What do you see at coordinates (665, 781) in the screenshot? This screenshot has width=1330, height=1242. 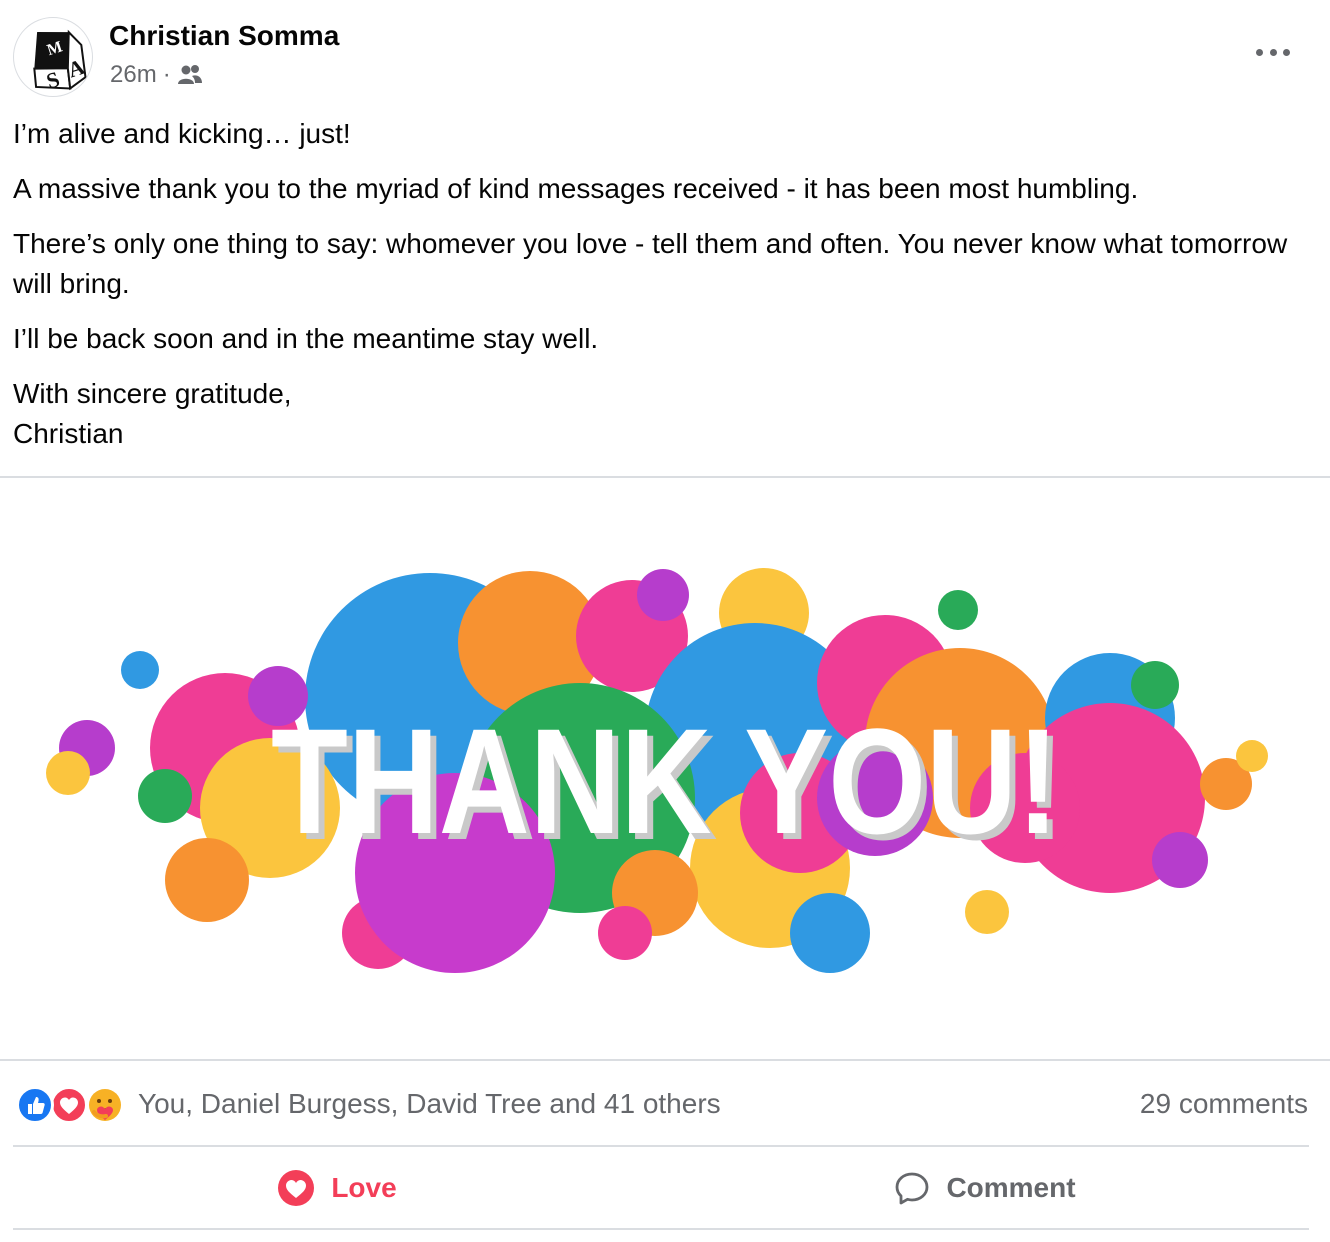 I see `image-text: THANK YOU!` at bounding box center [665, 781].